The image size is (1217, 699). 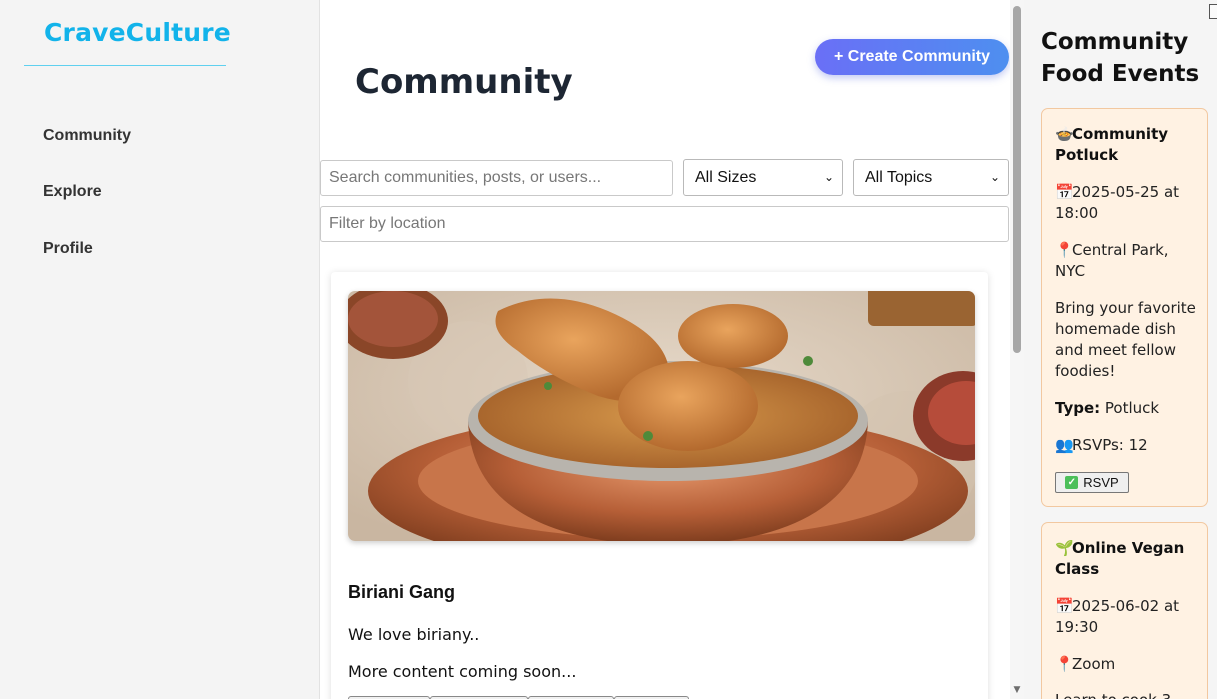 I want to click on size-filter-select: All Sizes ⌄, so click(x=763, y=177).